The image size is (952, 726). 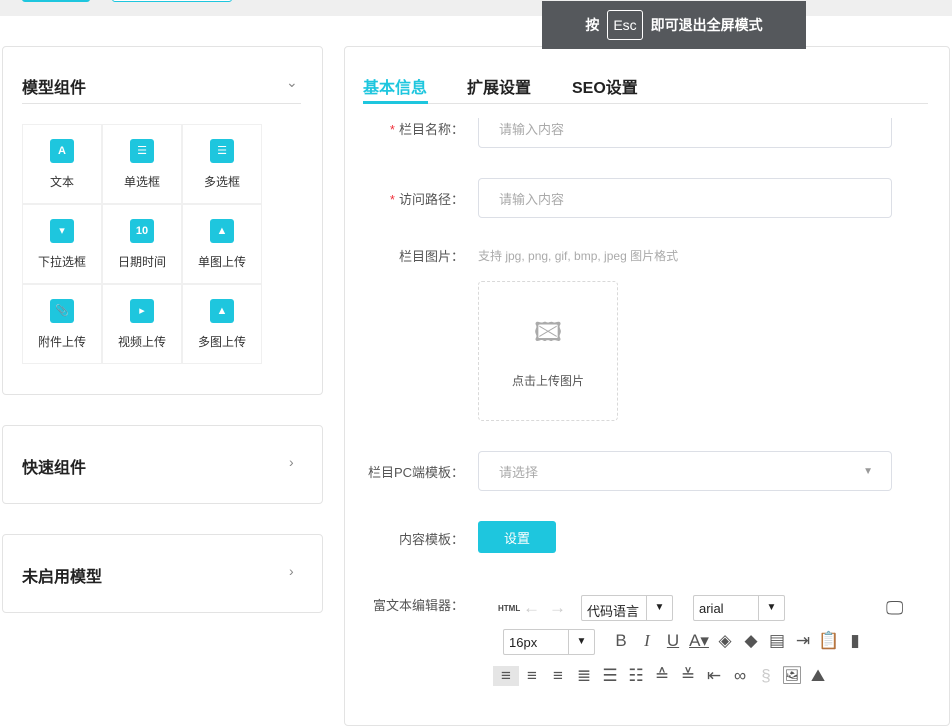 I want to click on editor-label: 富文本编辑器：, so click(x=418, y=605).